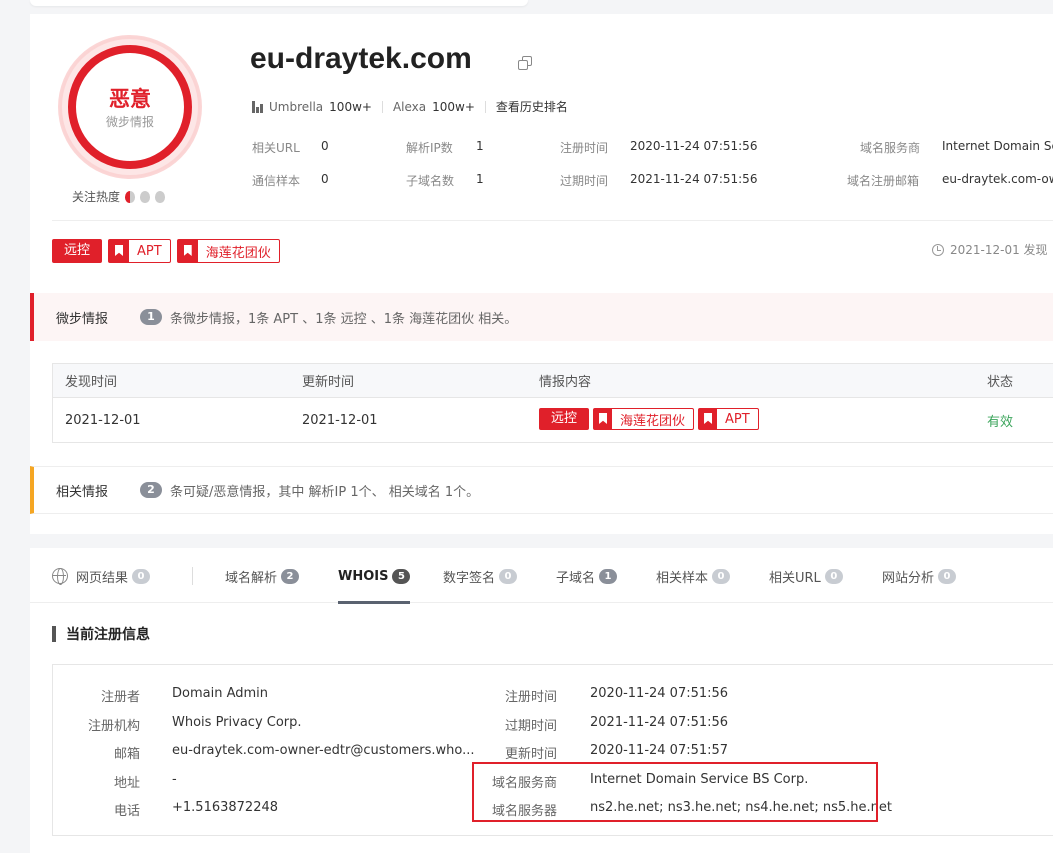 The width and height of the screenshot is (1053, 853). What do you see at coordinates (276, 148) in the screenshot?
I see `meta-related-url: 相关URL` at bounding box center [276, 148].